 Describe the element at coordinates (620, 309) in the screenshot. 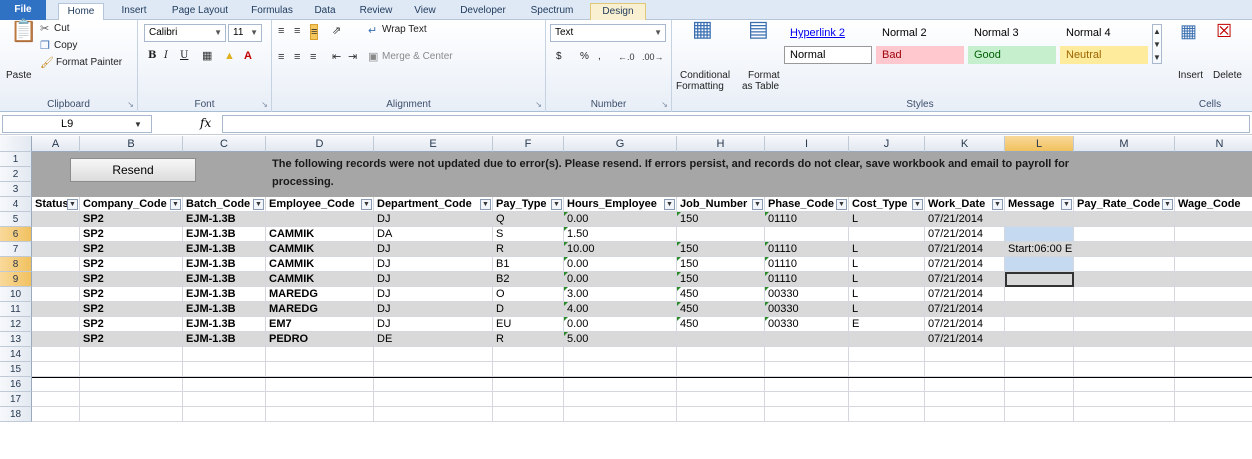

I see `table-cell: 4.00` at that location.